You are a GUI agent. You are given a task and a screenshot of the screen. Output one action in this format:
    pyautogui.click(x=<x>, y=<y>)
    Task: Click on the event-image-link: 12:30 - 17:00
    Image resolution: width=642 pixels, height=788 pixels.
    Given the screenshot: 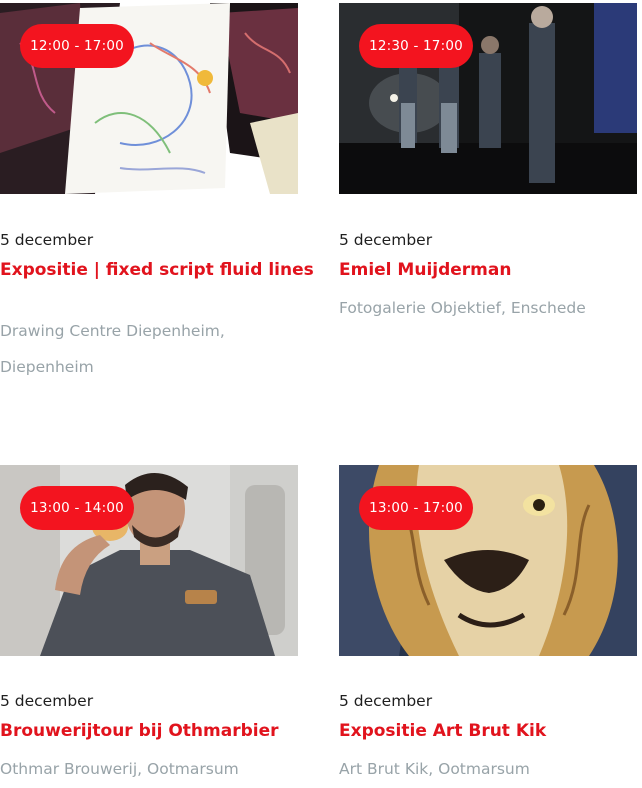 What is the action you would take?
    pyautogui.click(x=488, y=98)
    